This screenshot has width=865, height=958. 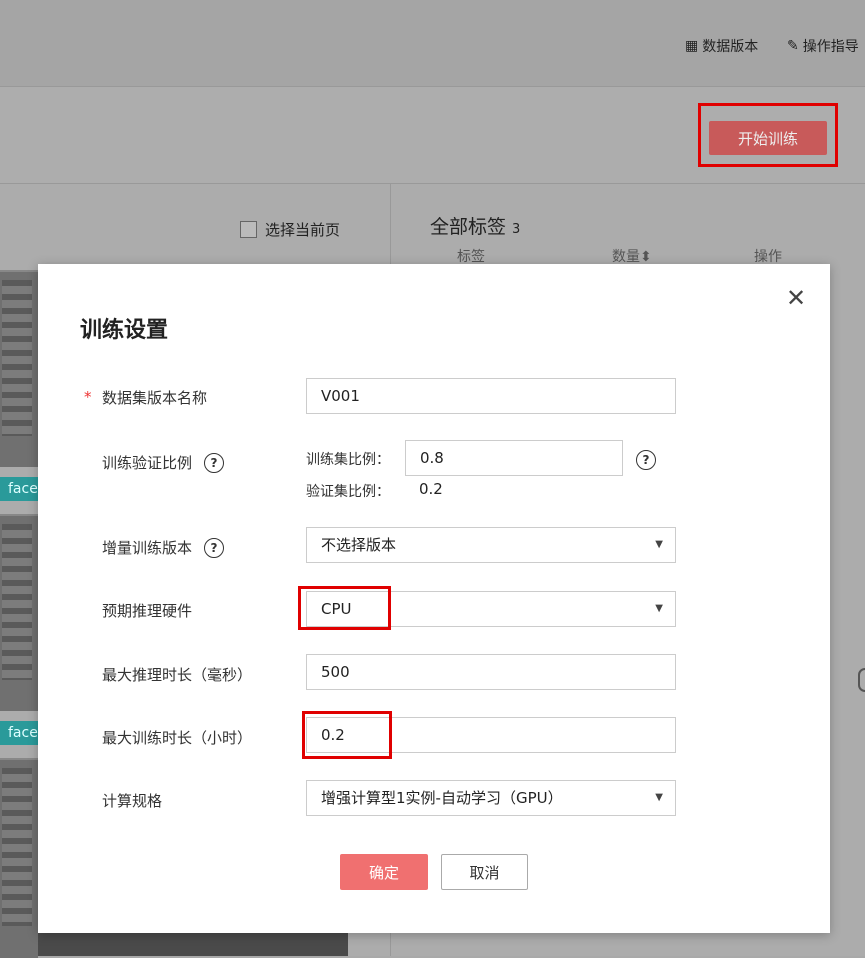 I want to click on dialog-title: 训练设置, so click(x=124, y=330).